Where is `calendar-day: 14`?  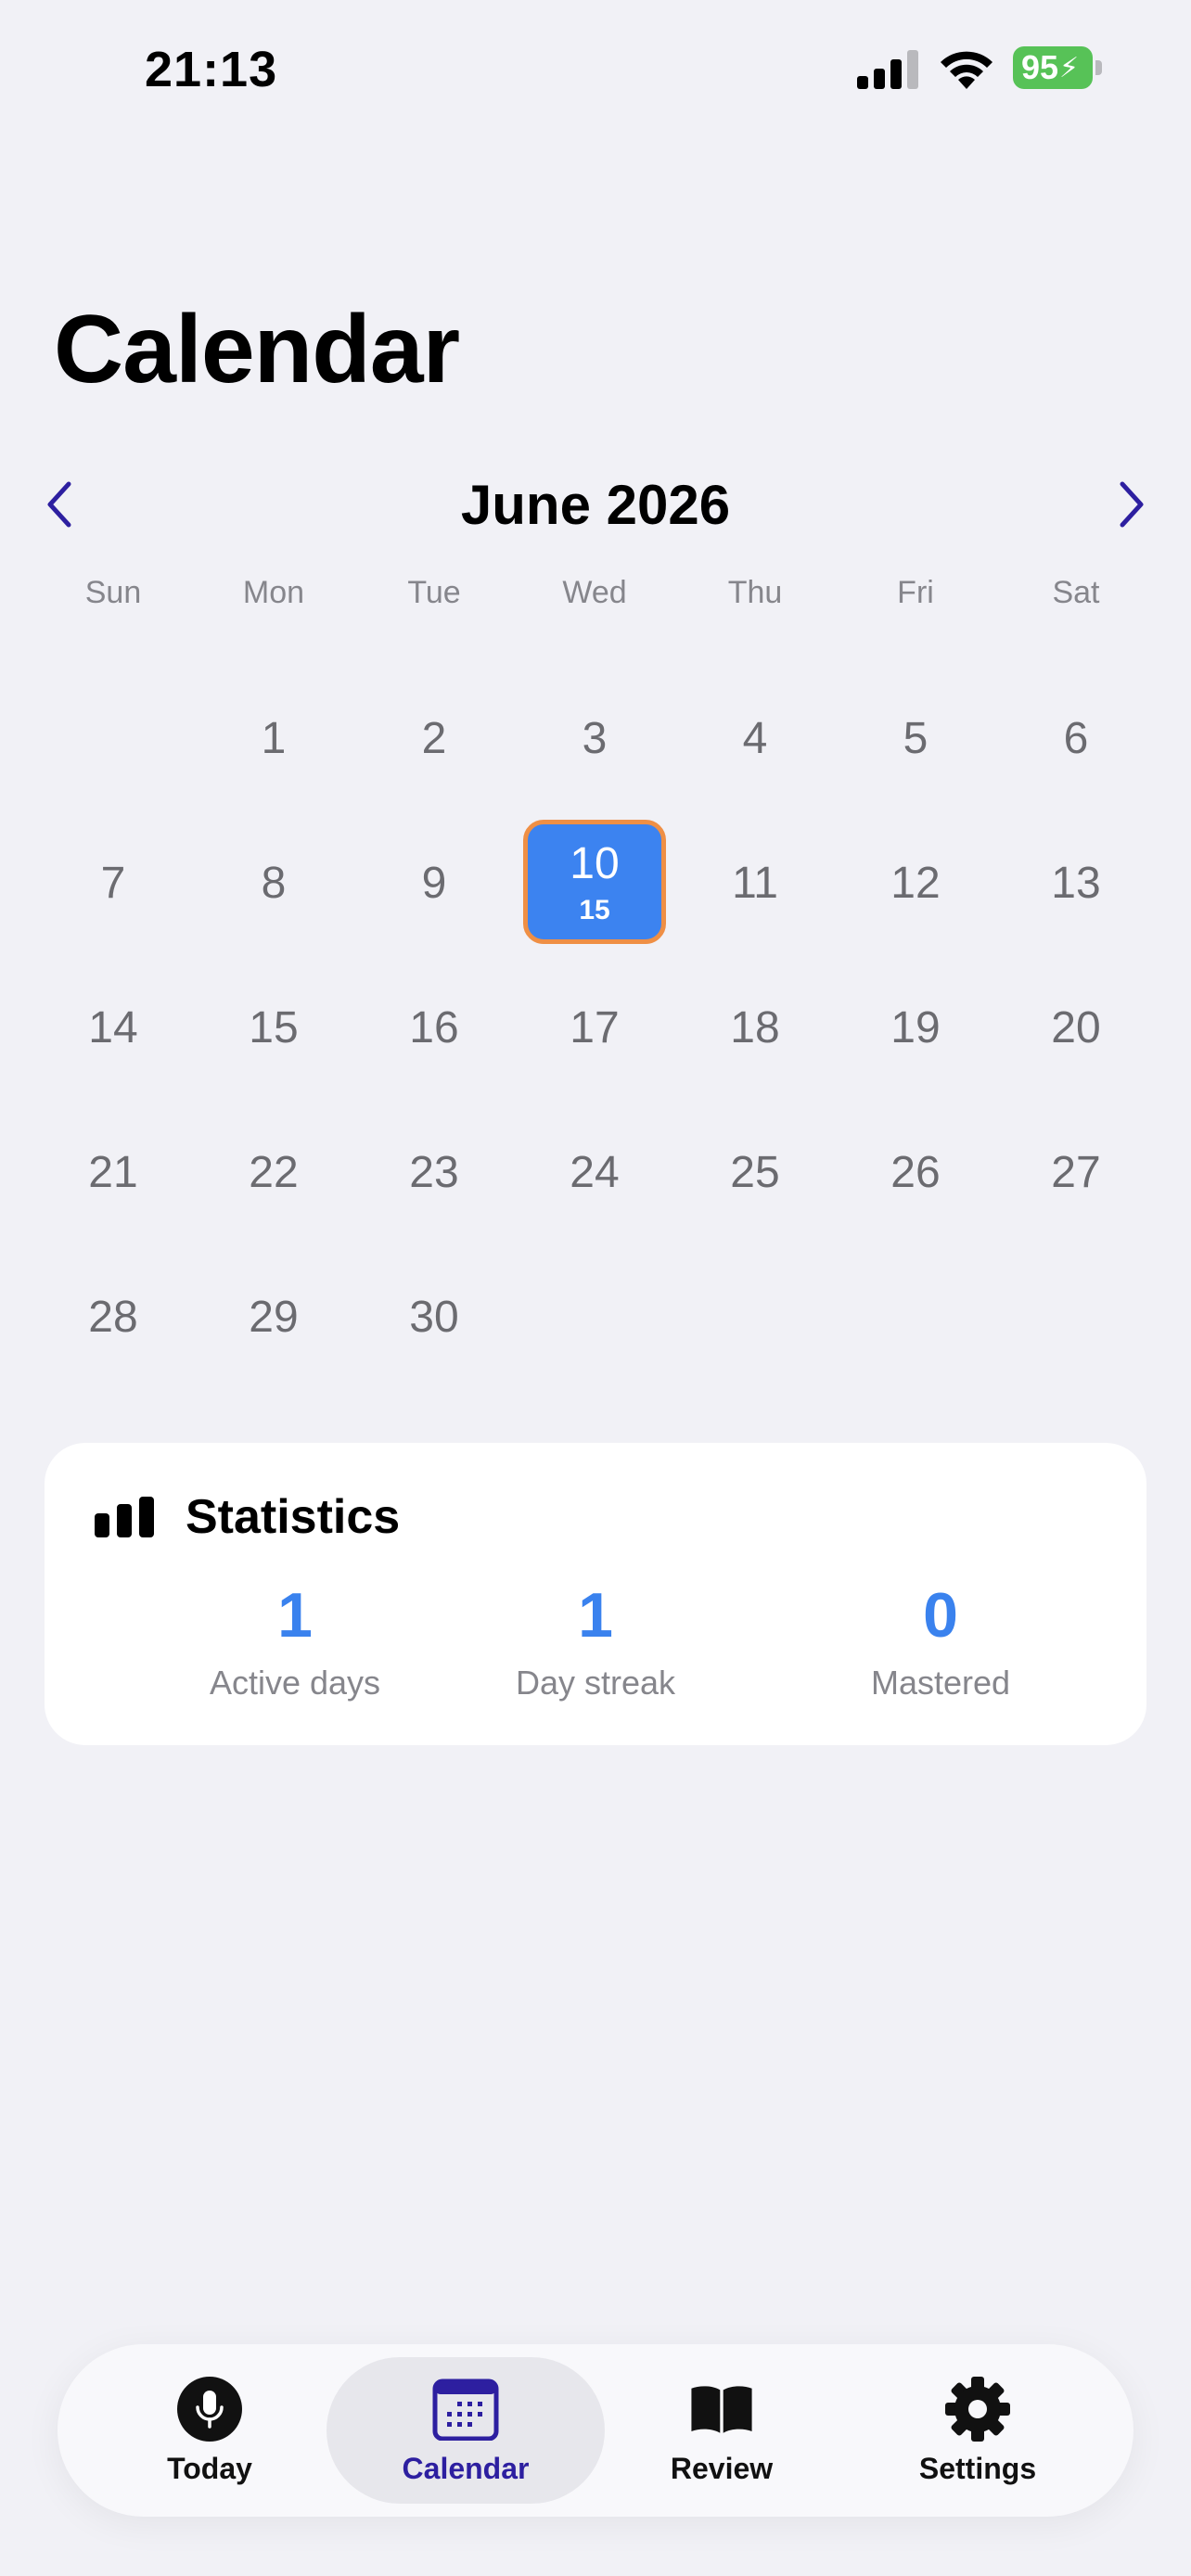 calendar-day: 14 is located at coordinates (113, 1027).